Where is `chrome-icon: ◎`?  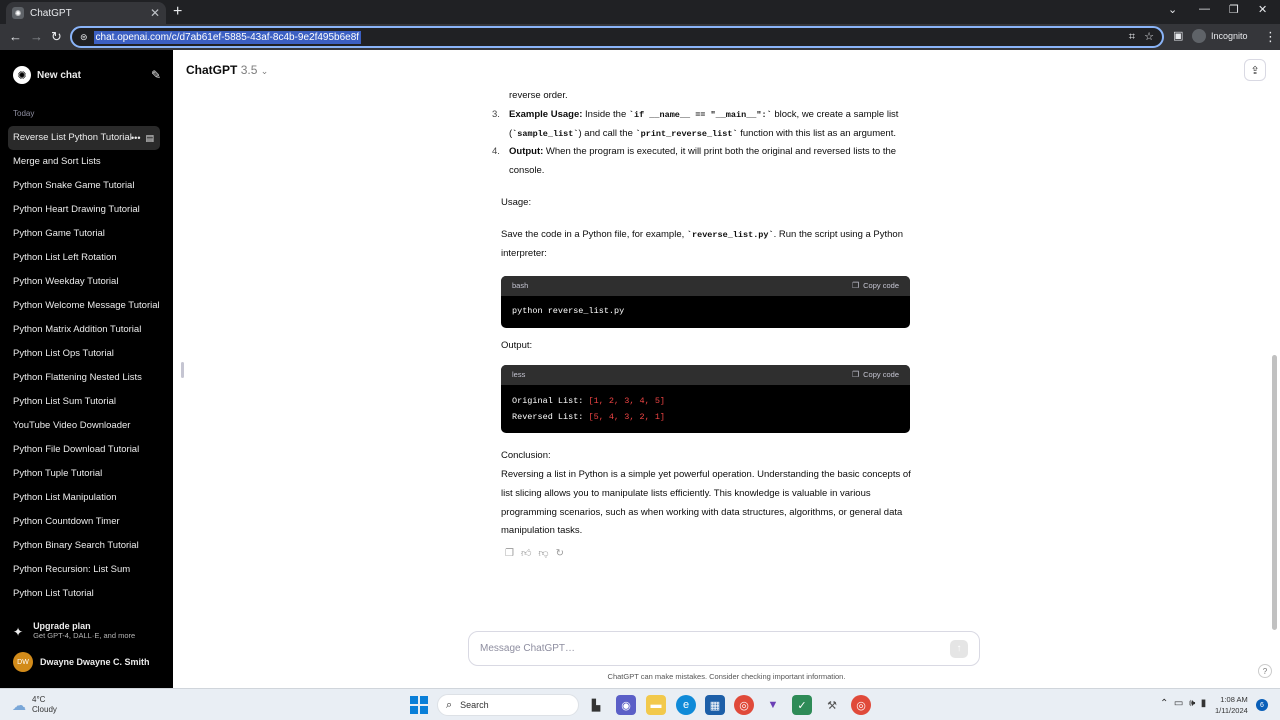 chrome-icon: ◎ is located at coordinates (744, 705).